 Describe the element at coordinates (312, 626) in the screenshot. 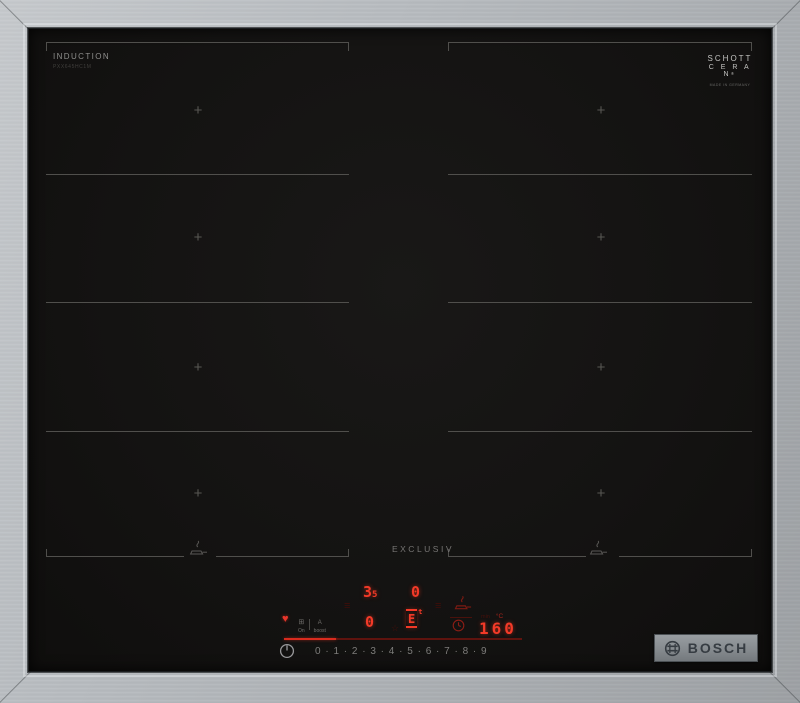

I see `aux-legend: ⊞ On A boost` at that location.